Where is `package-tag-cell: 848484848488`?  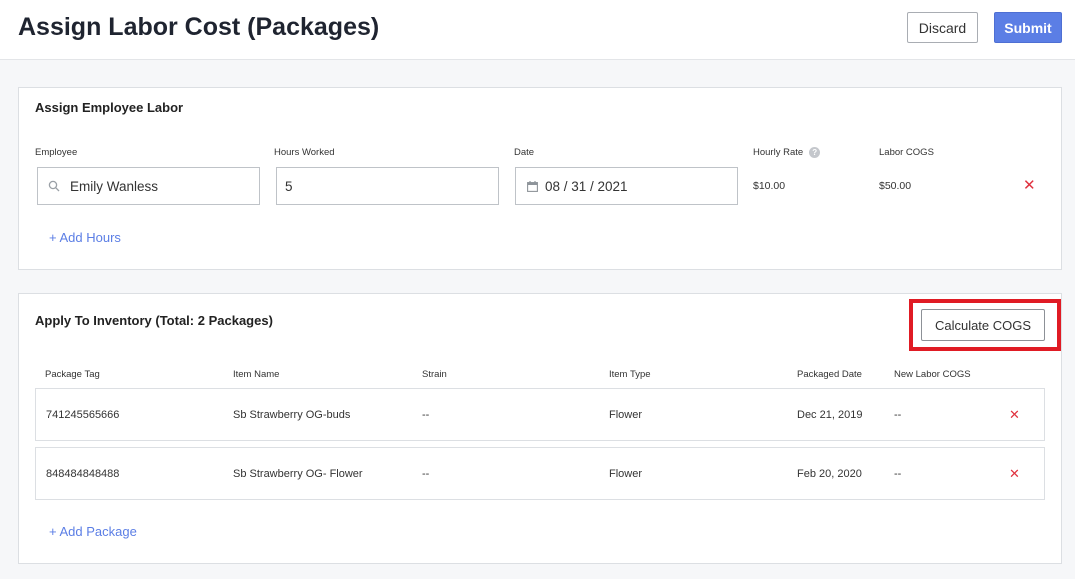 package-tag-cell: 848484848488 is located at coordinates (83, 473).